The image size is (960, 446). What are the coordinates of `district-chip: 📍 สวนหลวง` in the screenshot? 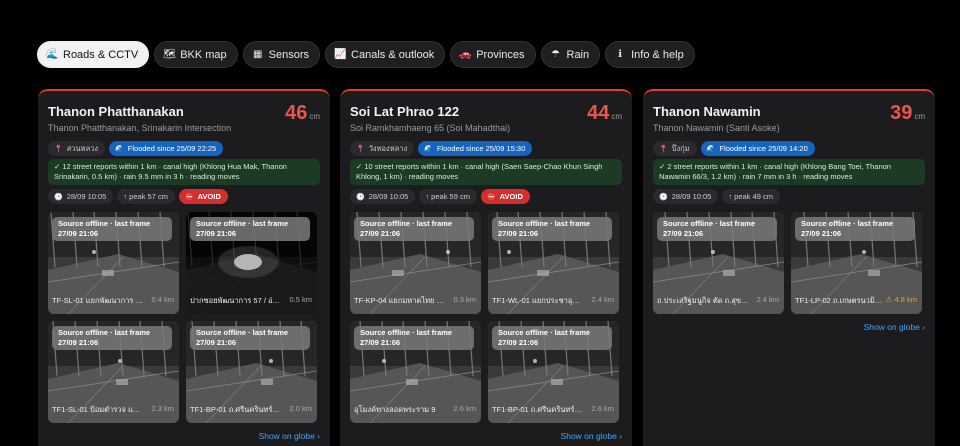 It's located at (77, 148).